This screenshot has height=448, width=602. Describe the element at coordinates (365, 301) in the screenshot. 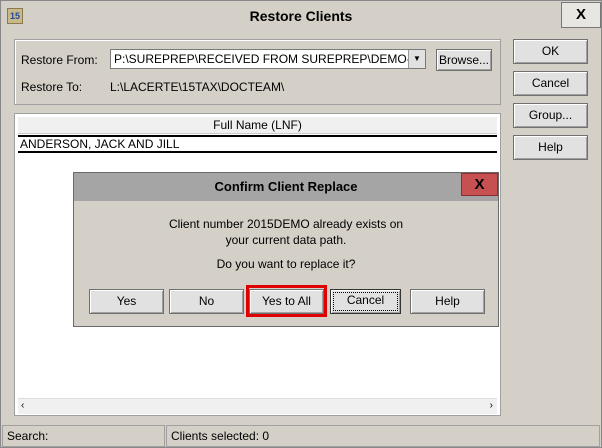

I see `dialog-cancel-button: Cancel` at that location.